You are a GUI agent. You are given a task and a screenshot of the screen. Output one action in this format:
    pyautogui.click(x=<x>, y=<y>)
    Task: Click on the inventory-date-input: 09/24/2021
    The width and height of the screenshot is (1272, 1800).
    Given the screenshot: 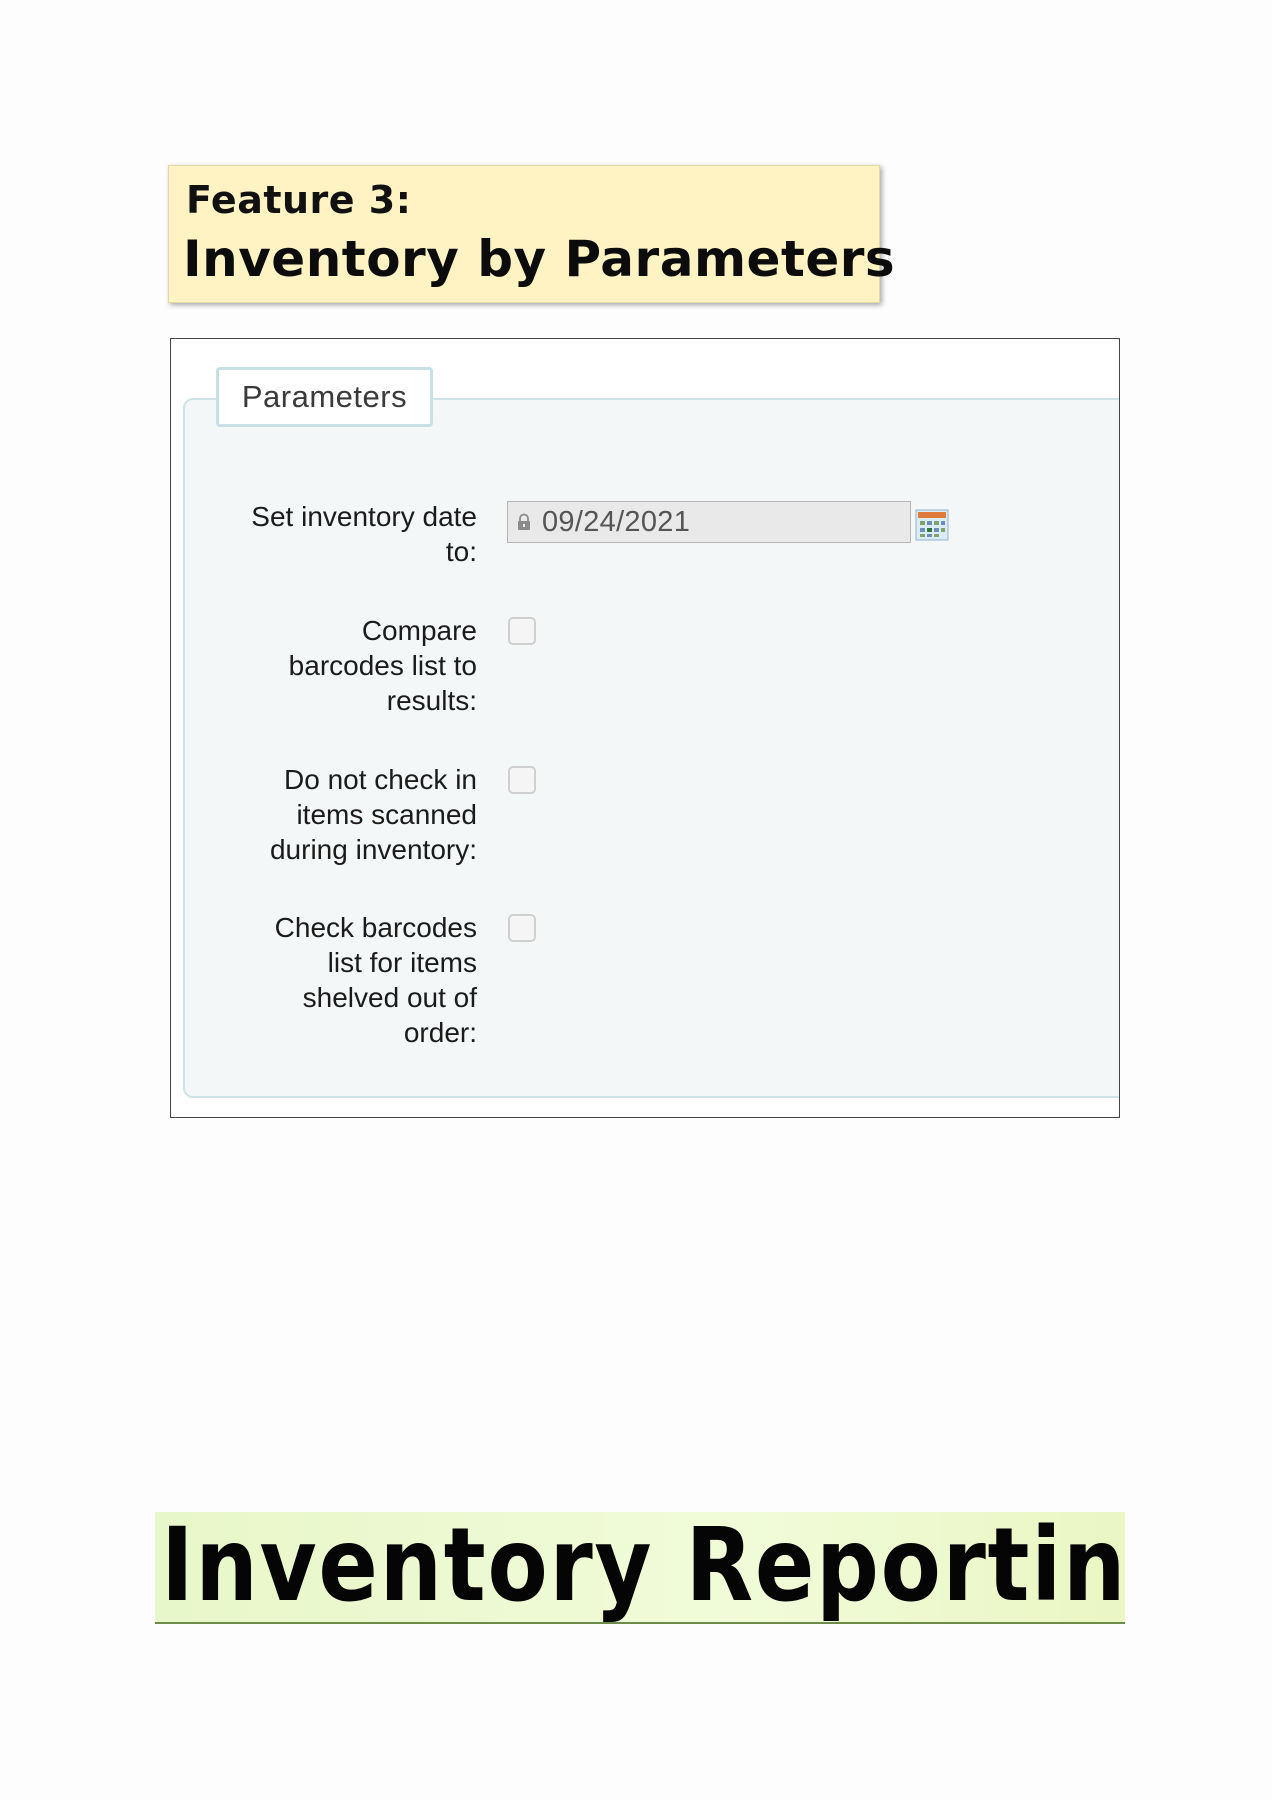 What is the action you would take?
    pyautogui.click(x=709, y=522)
    